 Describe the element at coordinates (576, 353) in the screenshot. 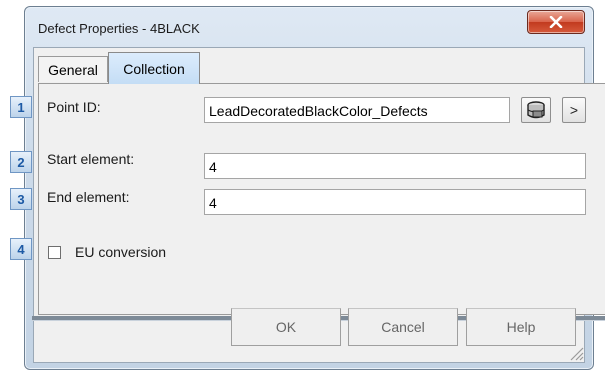

I see `resize-grip-icon` at that location.